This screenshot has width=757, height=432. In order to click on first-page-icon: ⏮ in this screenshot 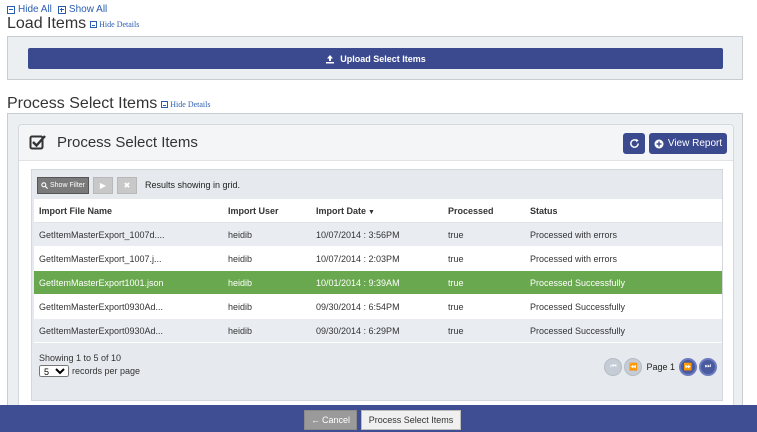, I will do `click(613, 366)`.